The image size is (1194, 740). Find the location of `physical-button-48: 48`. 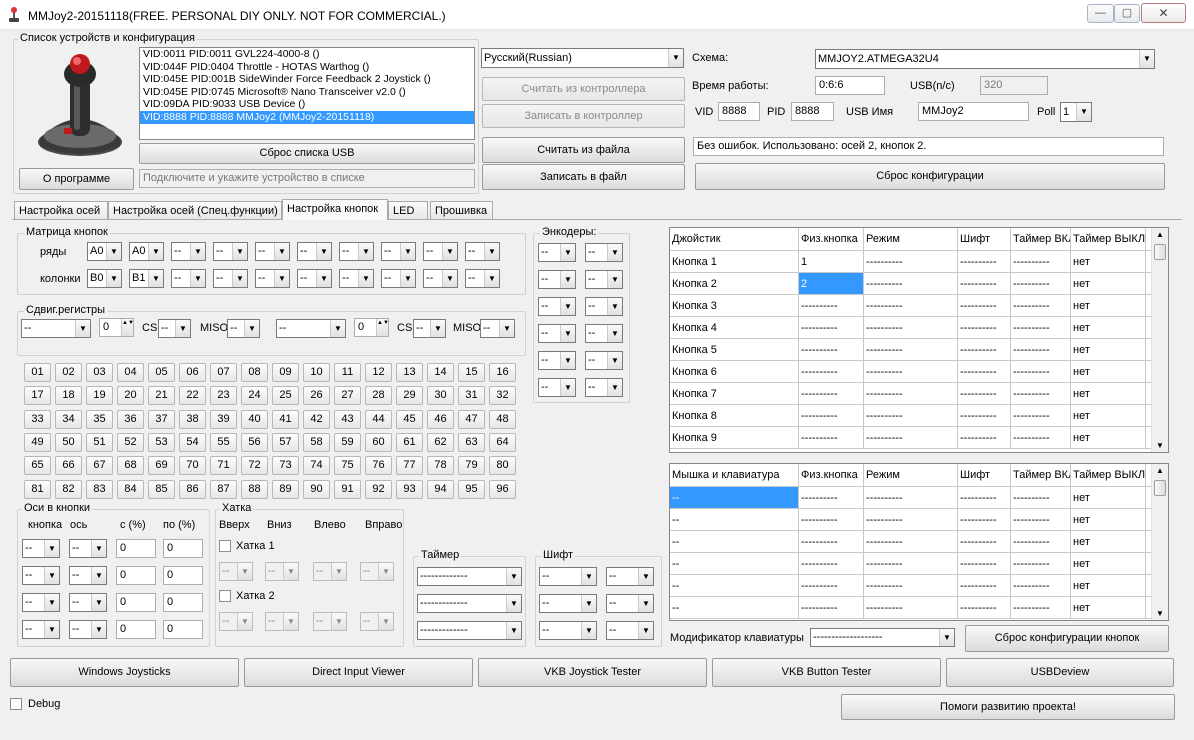

physical-button-48: 48 is located at coordinates (502, 419).